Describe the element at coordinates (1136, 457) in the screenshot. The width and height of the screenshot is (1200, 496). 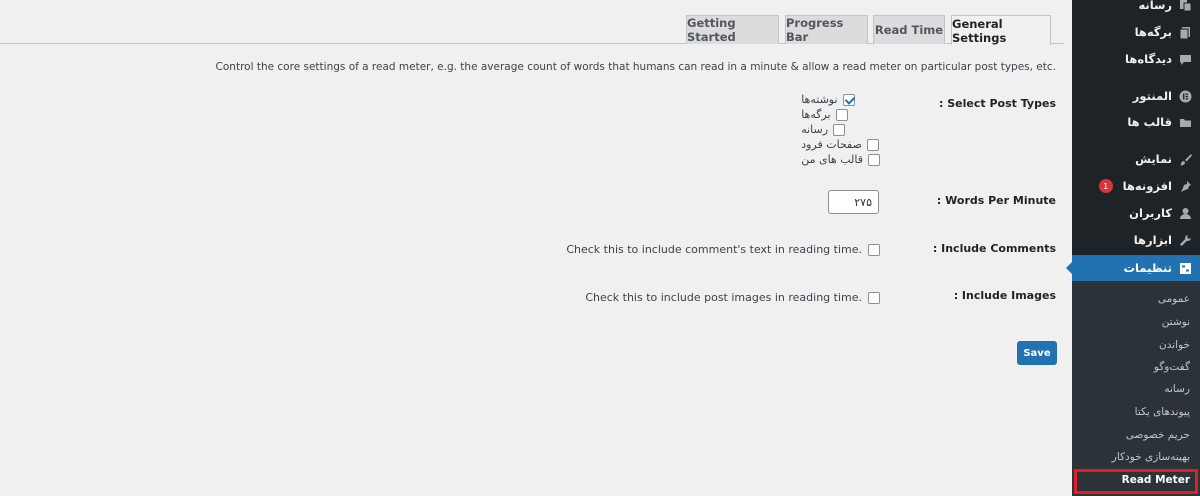
I see `submenu-item-autoptimize: بهینه‌سازی خودکار` at that location.